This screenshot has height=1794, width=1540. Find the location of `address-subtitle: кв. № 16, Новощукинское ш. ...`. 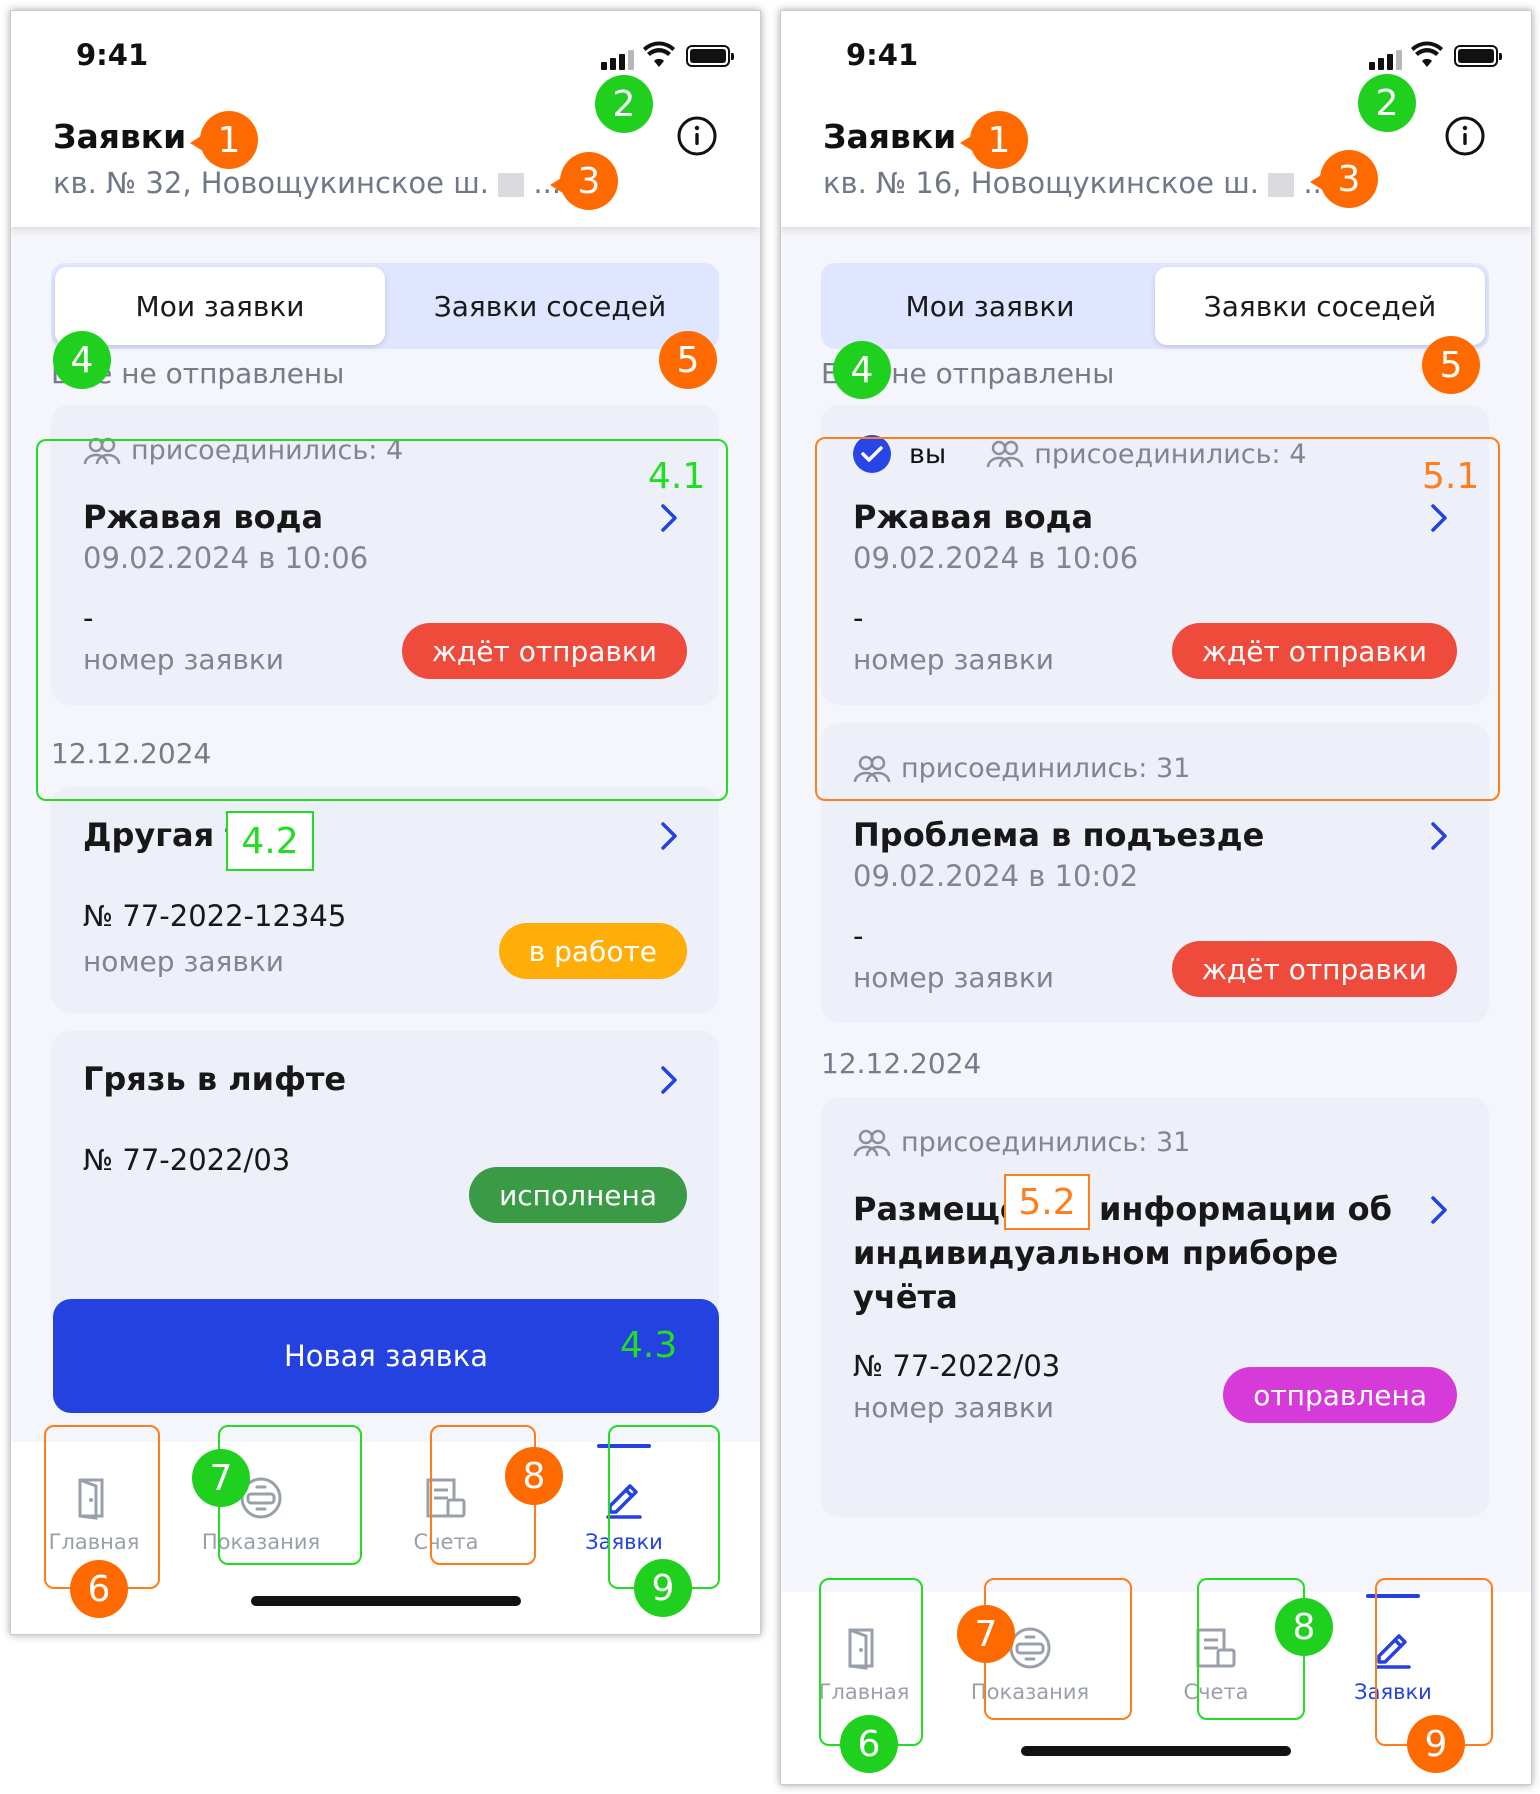

address-subtitle: кв. № 16, Новощукинское ш. ... is located at coordinates (1077, 183).